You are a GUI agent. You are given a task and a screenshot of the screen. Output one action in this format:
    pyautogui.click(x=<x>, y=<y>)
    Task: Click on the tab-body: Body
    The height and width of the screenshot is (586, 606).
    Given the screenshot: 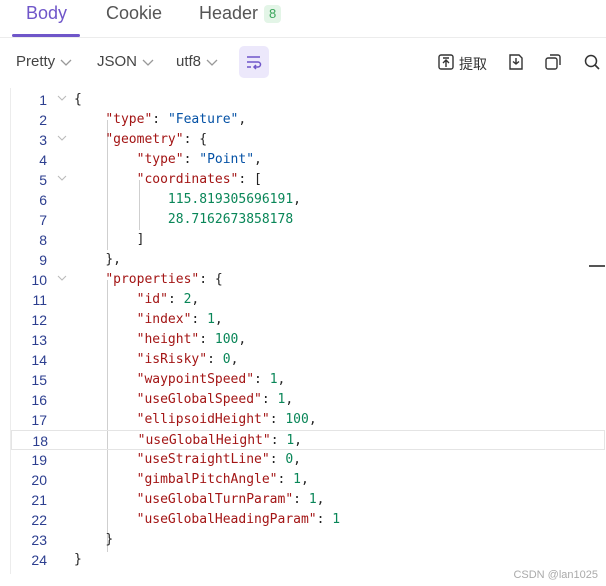 What is the action you would take?
    pyautogui.click(x=46, y=13)
    